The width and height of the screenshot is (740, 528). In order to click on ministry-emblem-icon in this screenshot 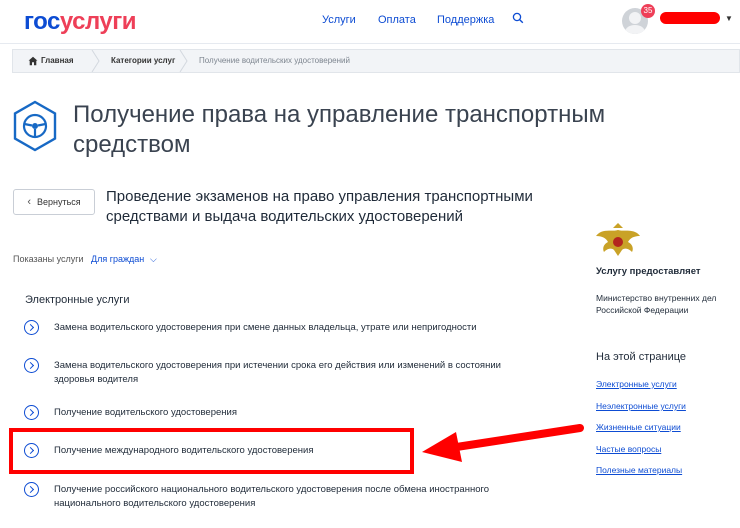, I will do `click(618, 239)`.